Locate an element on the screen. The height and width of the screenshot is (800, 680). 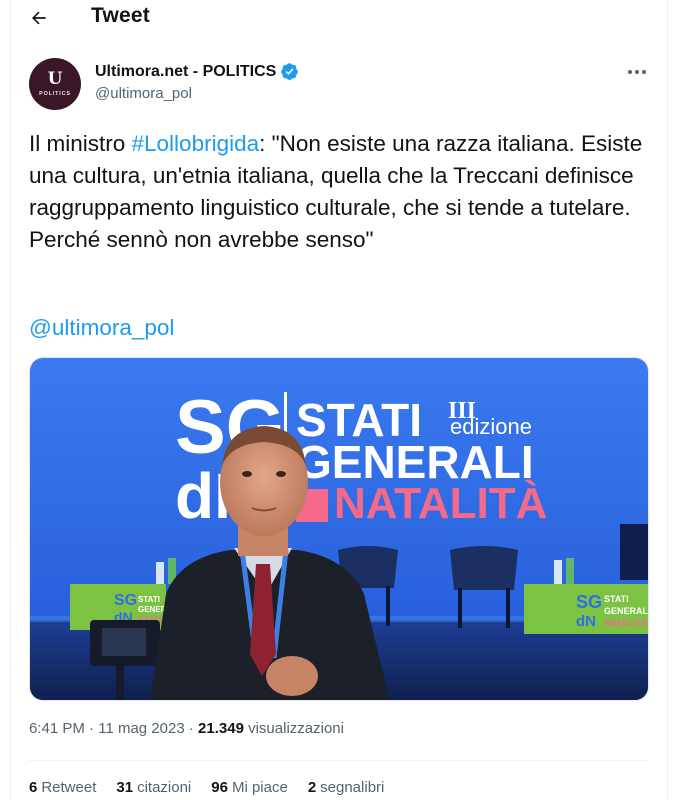
tweet-text-before: Il ministro is located at coordinates (80, 143).